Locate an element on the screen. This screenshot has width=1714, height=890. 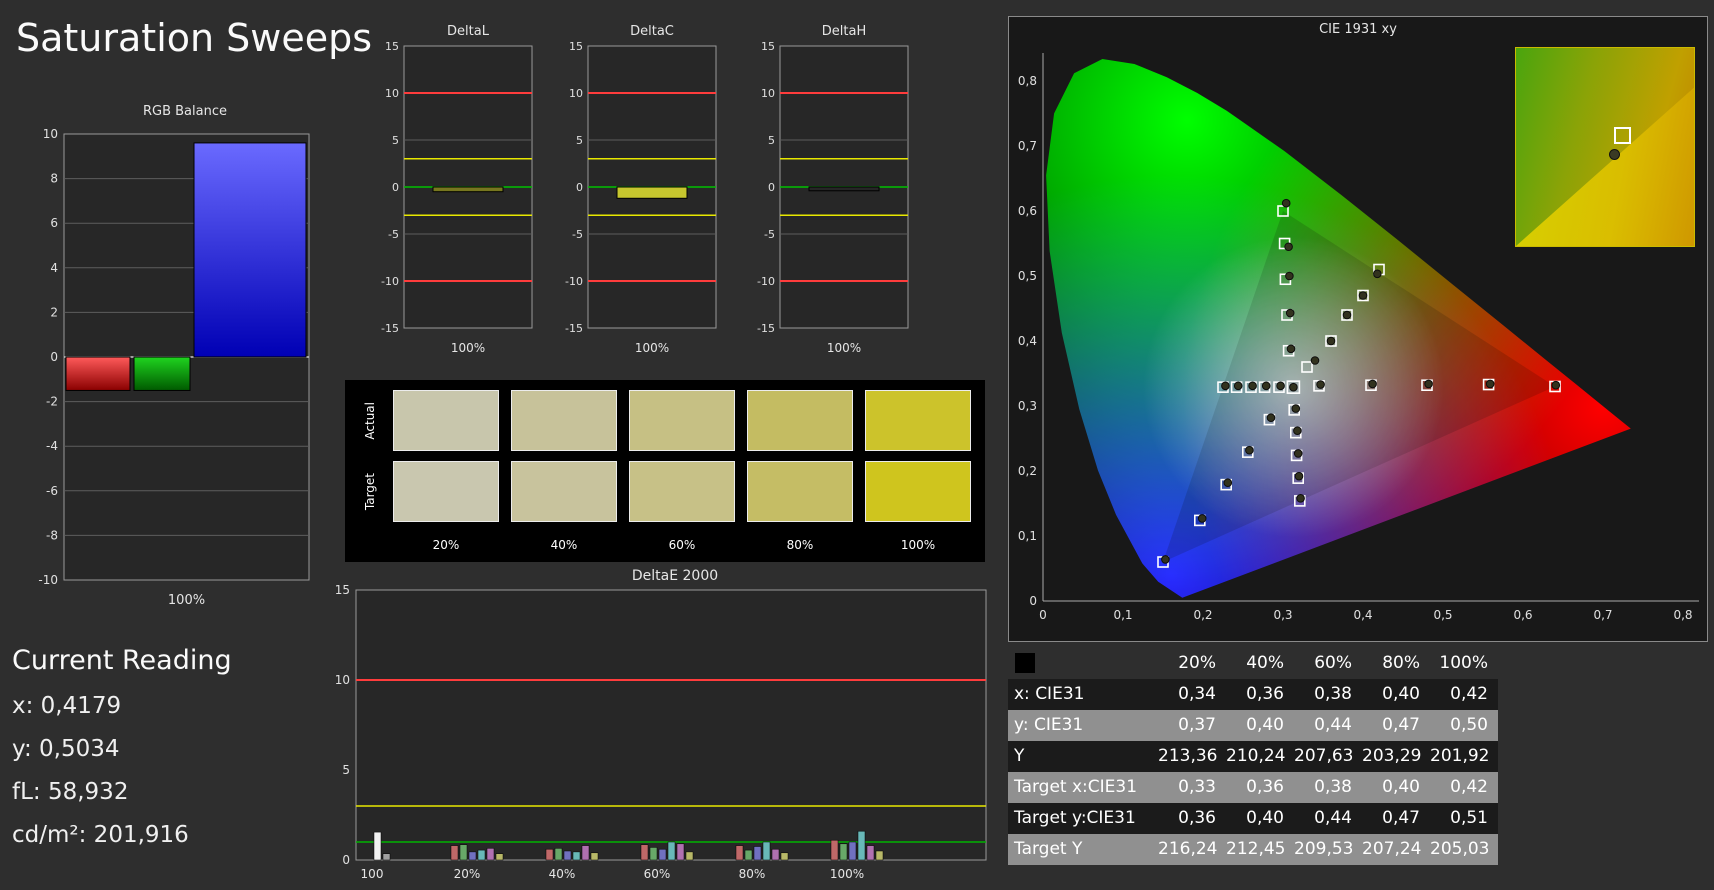
tick-label: 0,6 is located at coordinates (1027, 211).